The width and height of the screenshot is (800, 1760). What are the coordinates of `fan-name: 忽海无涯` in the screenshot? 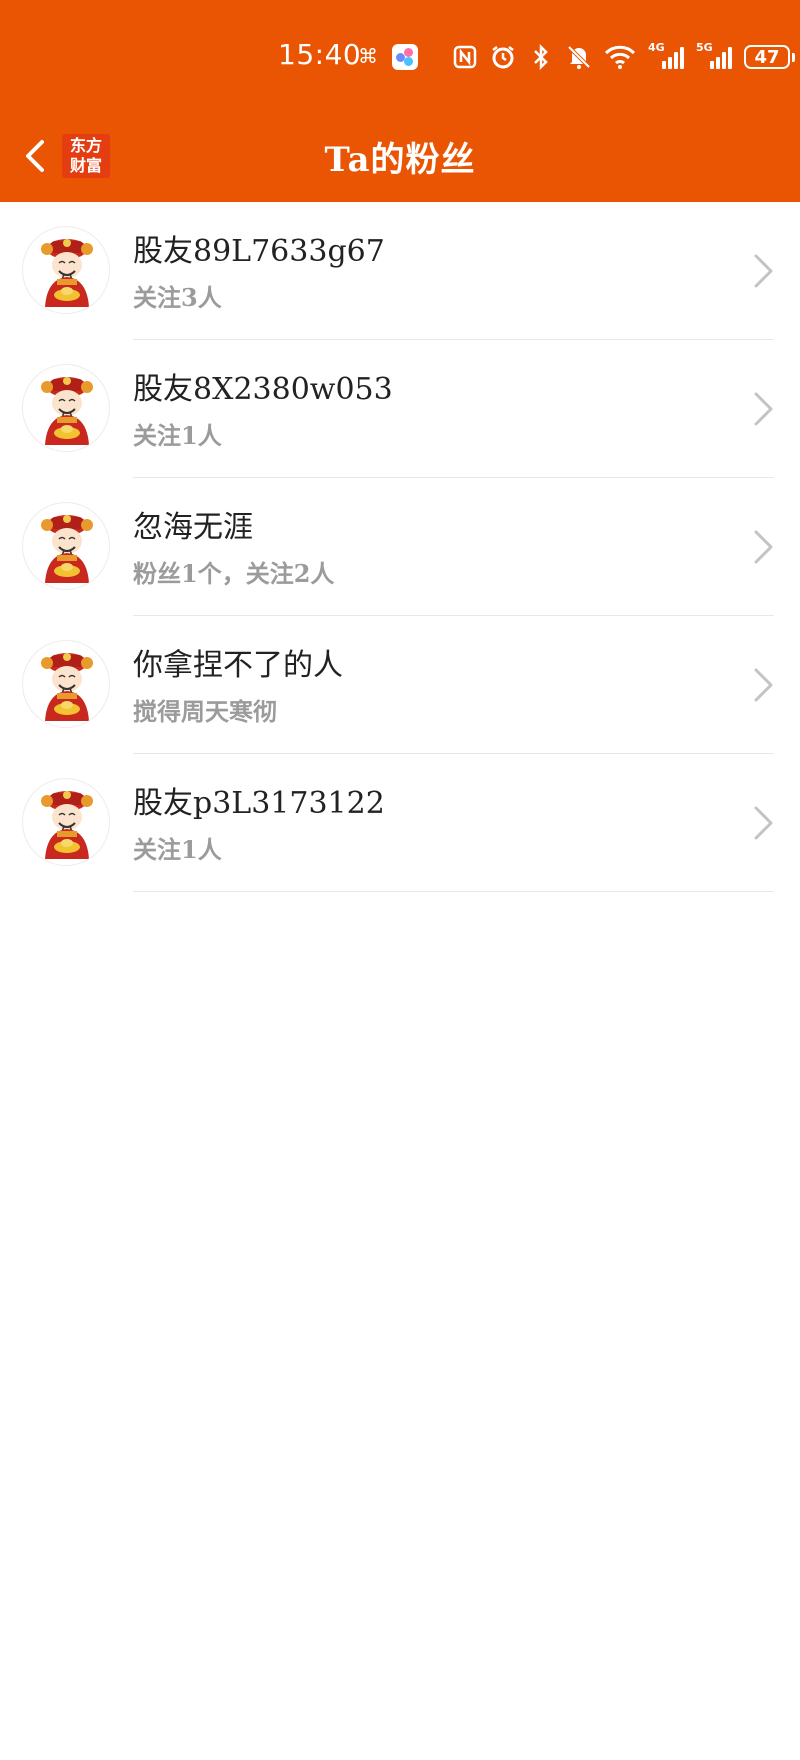 It's located at (193, 527).